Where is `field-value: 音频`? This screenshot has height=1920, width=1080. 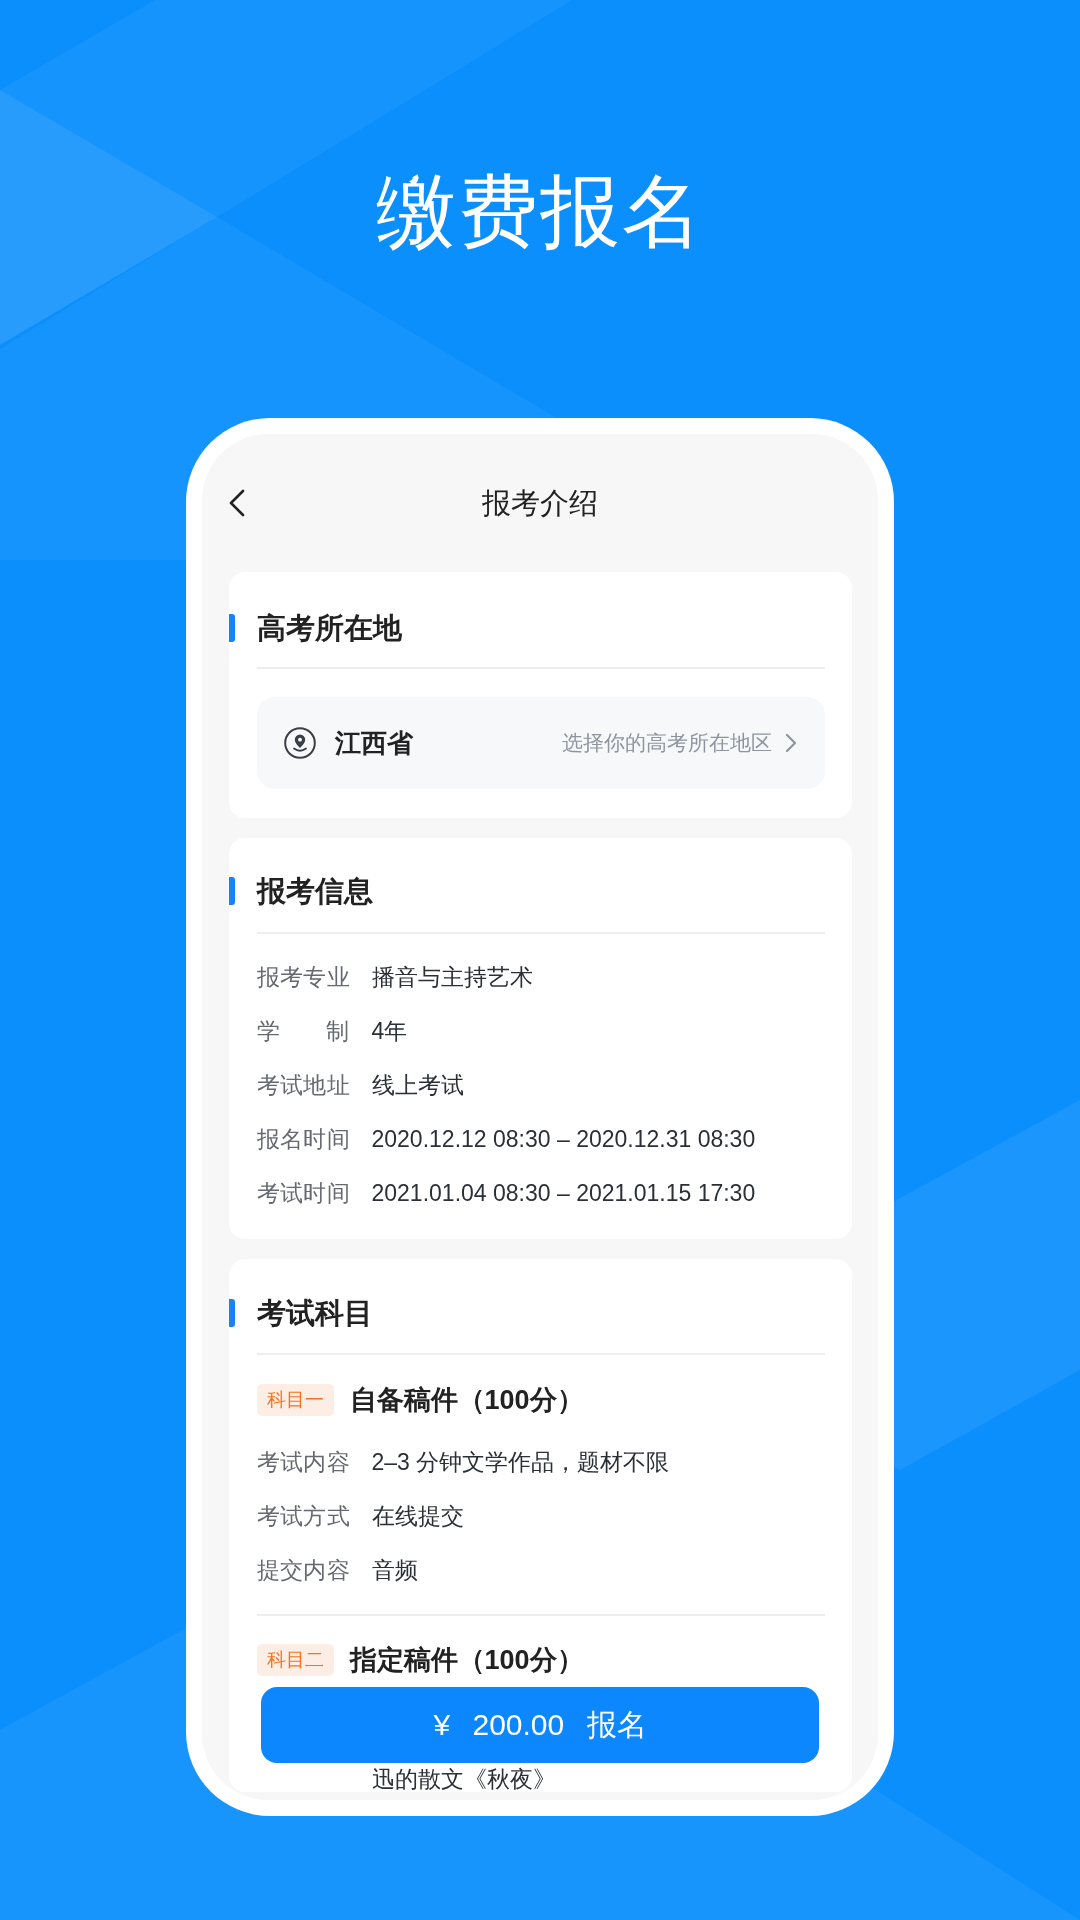
field-value: 音频 is located at coordinates (395, 1570).